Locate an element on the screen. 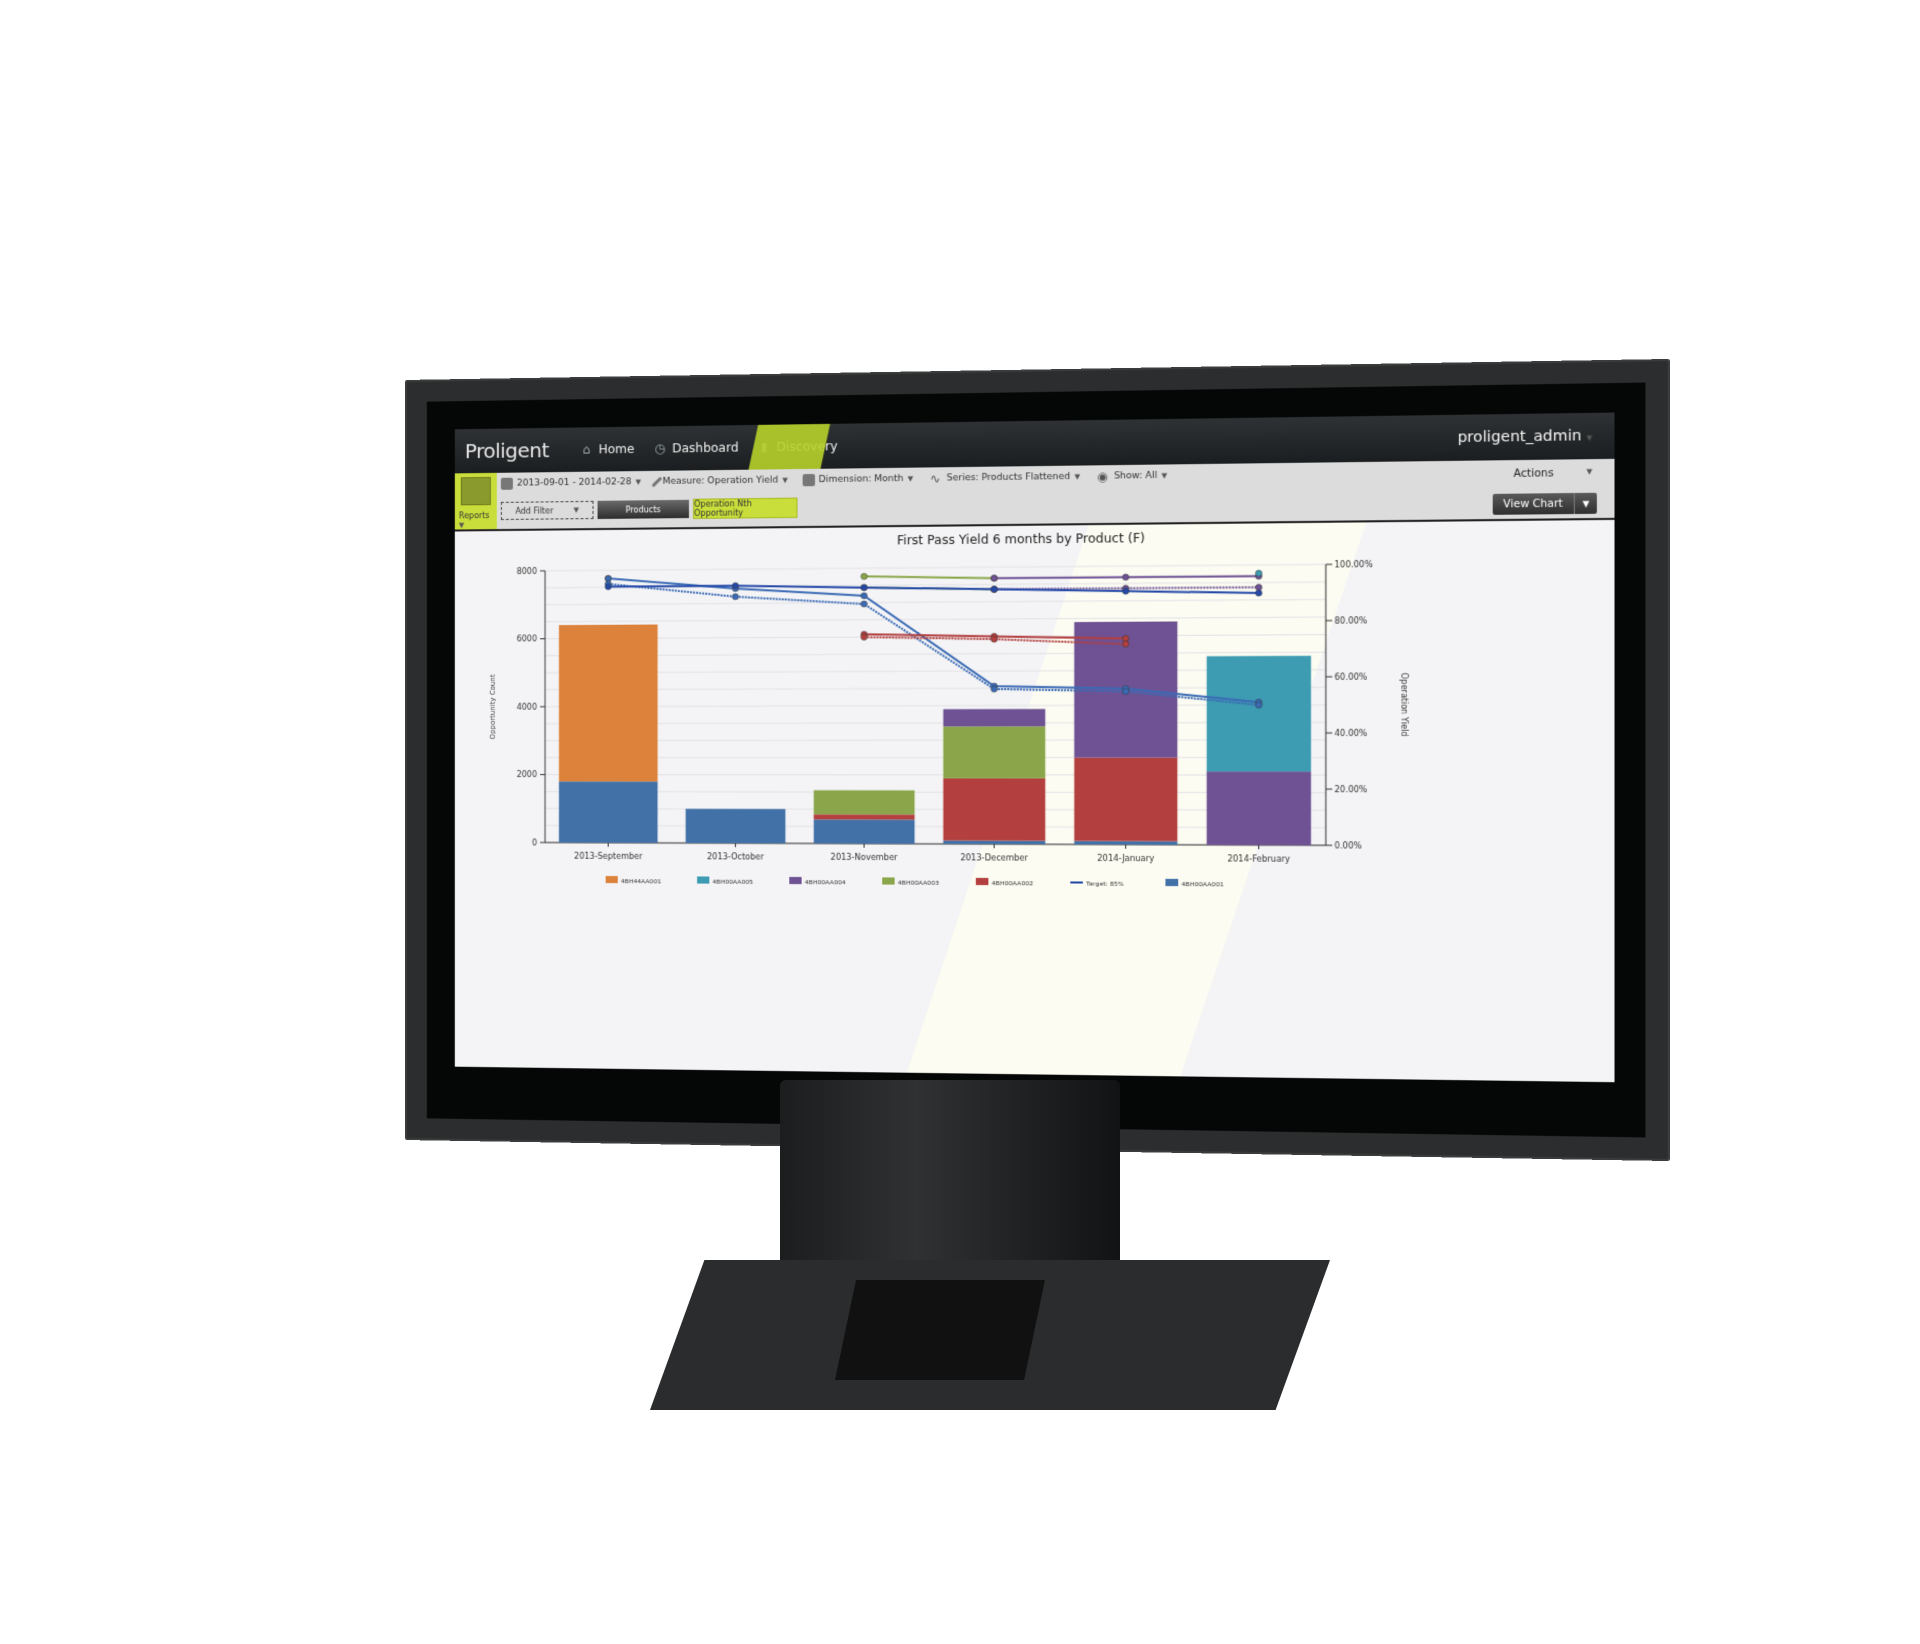  y2-tick-label: 40.00% is located at coordinates (1350, 733).